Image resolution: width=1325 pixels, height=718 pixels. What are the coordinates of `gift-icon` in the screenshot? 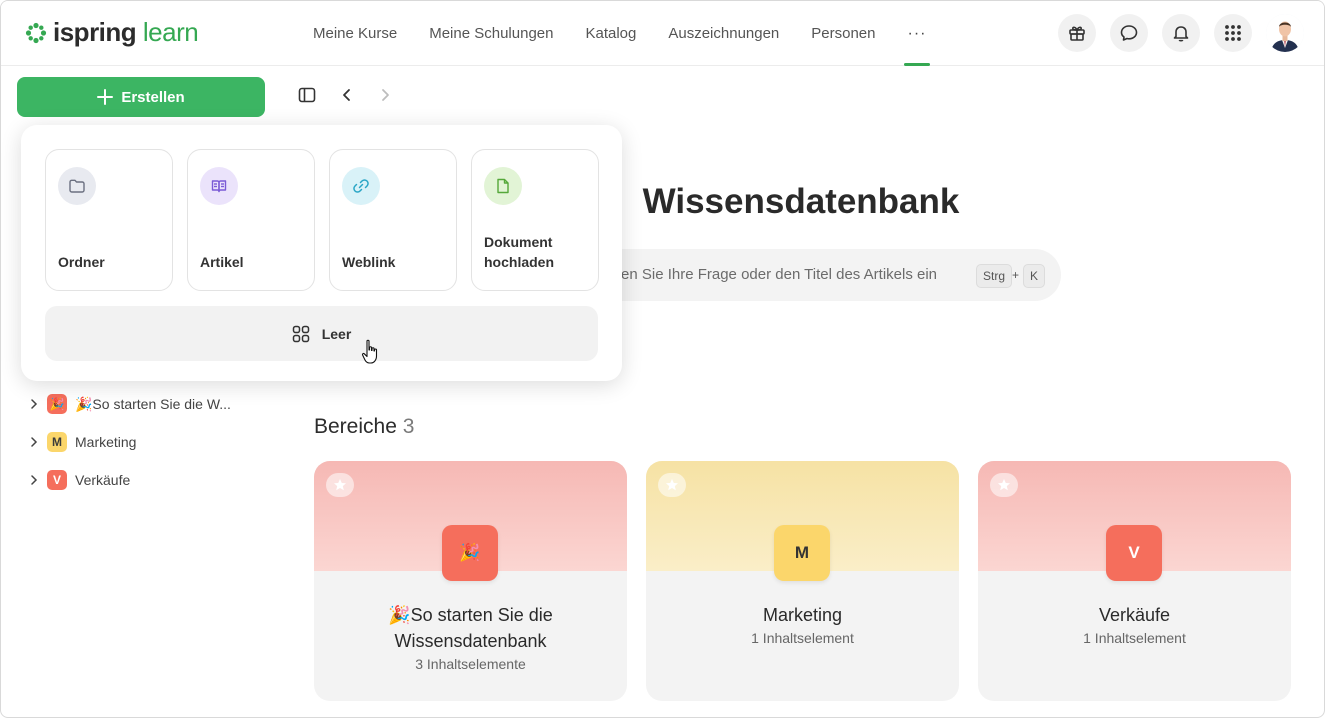 It's located at (1077, 33).